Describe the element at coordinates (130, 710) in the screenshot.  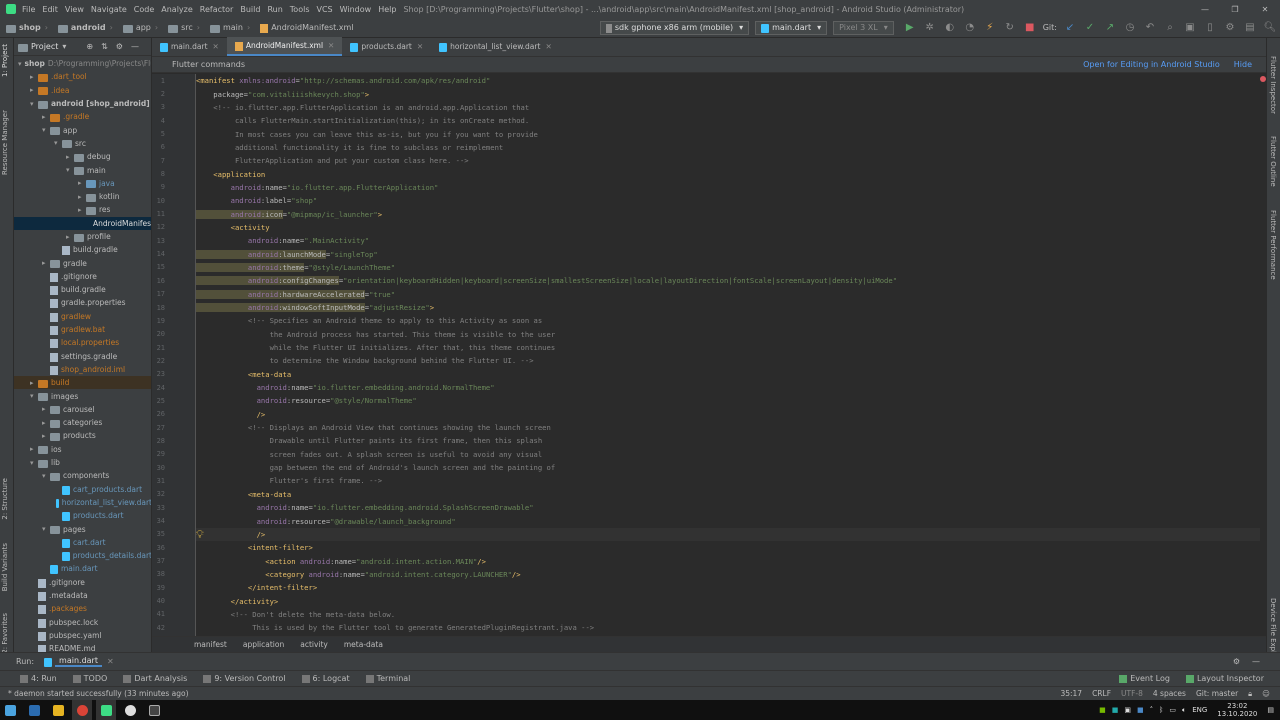
I see `obs-icon` at that location.